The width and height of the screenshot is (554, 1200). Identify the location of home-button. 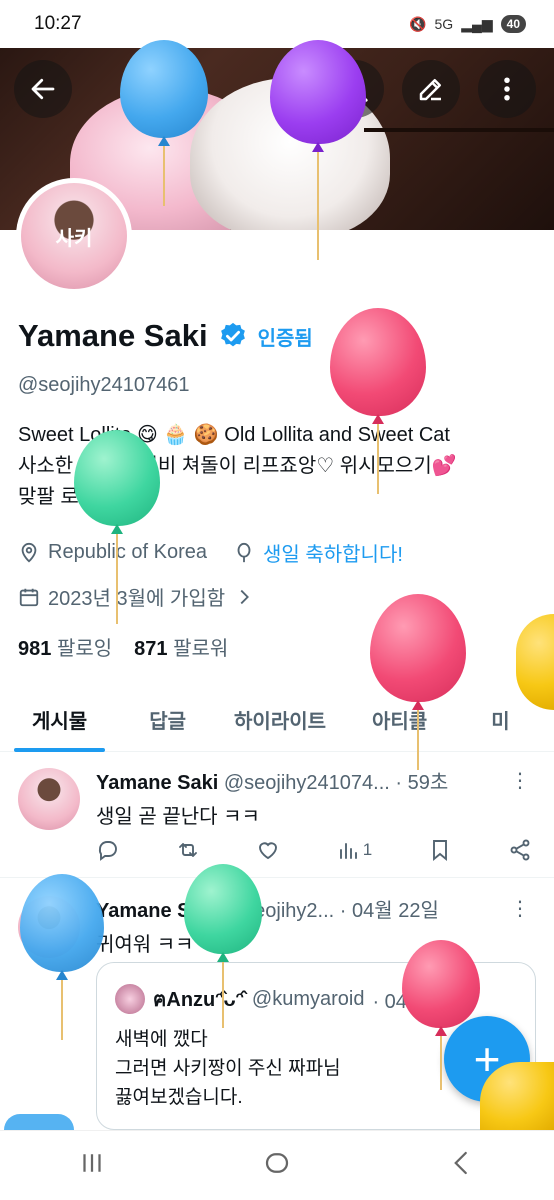
(277, 1165).